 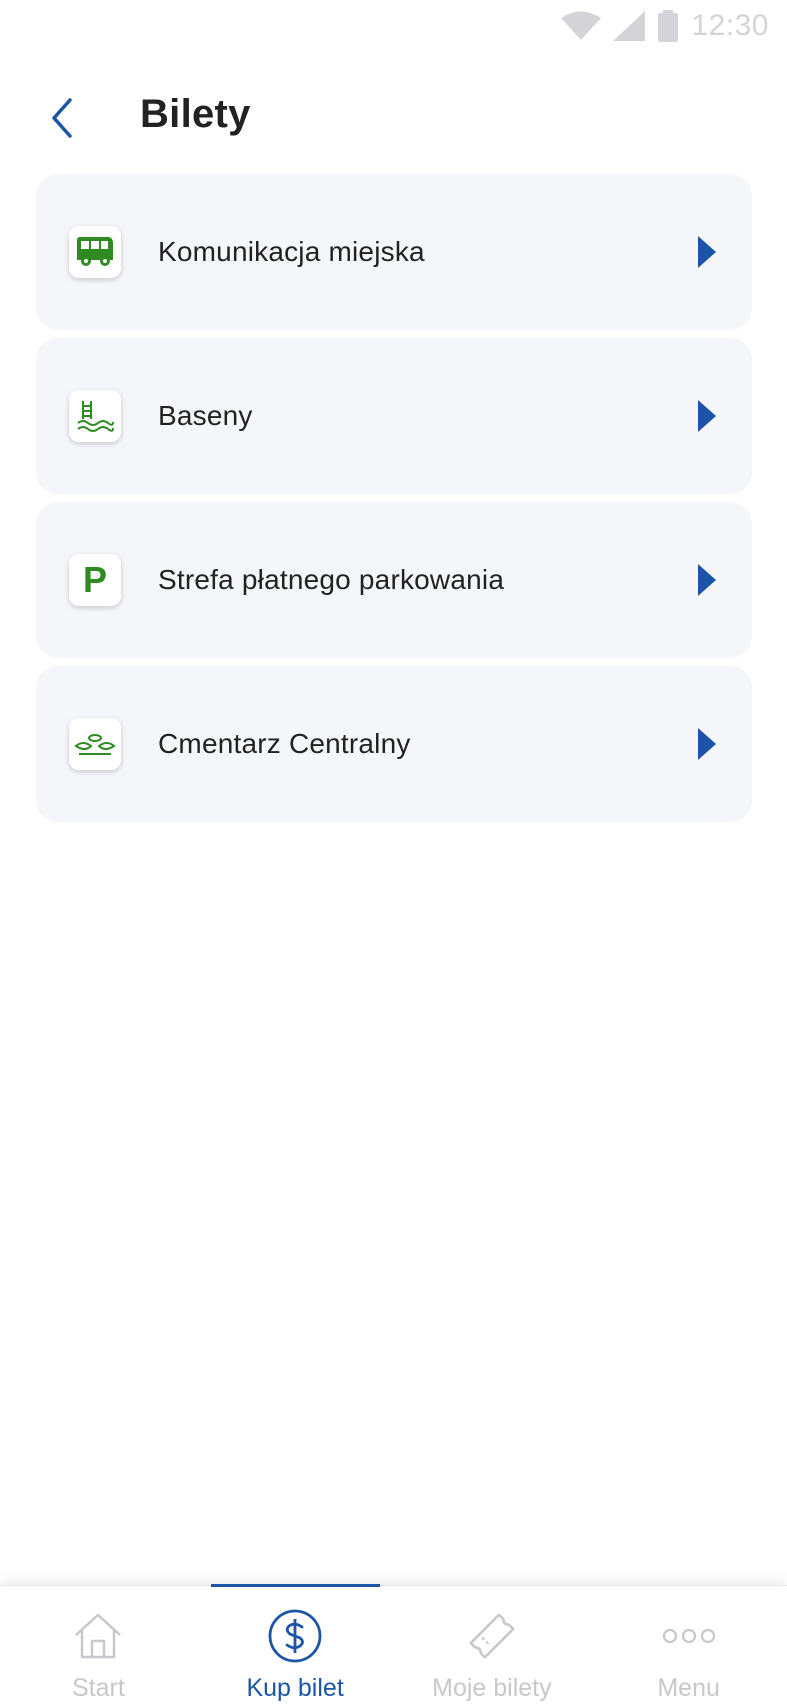 I want to click on battery-icon, so click(x=668, y=26).